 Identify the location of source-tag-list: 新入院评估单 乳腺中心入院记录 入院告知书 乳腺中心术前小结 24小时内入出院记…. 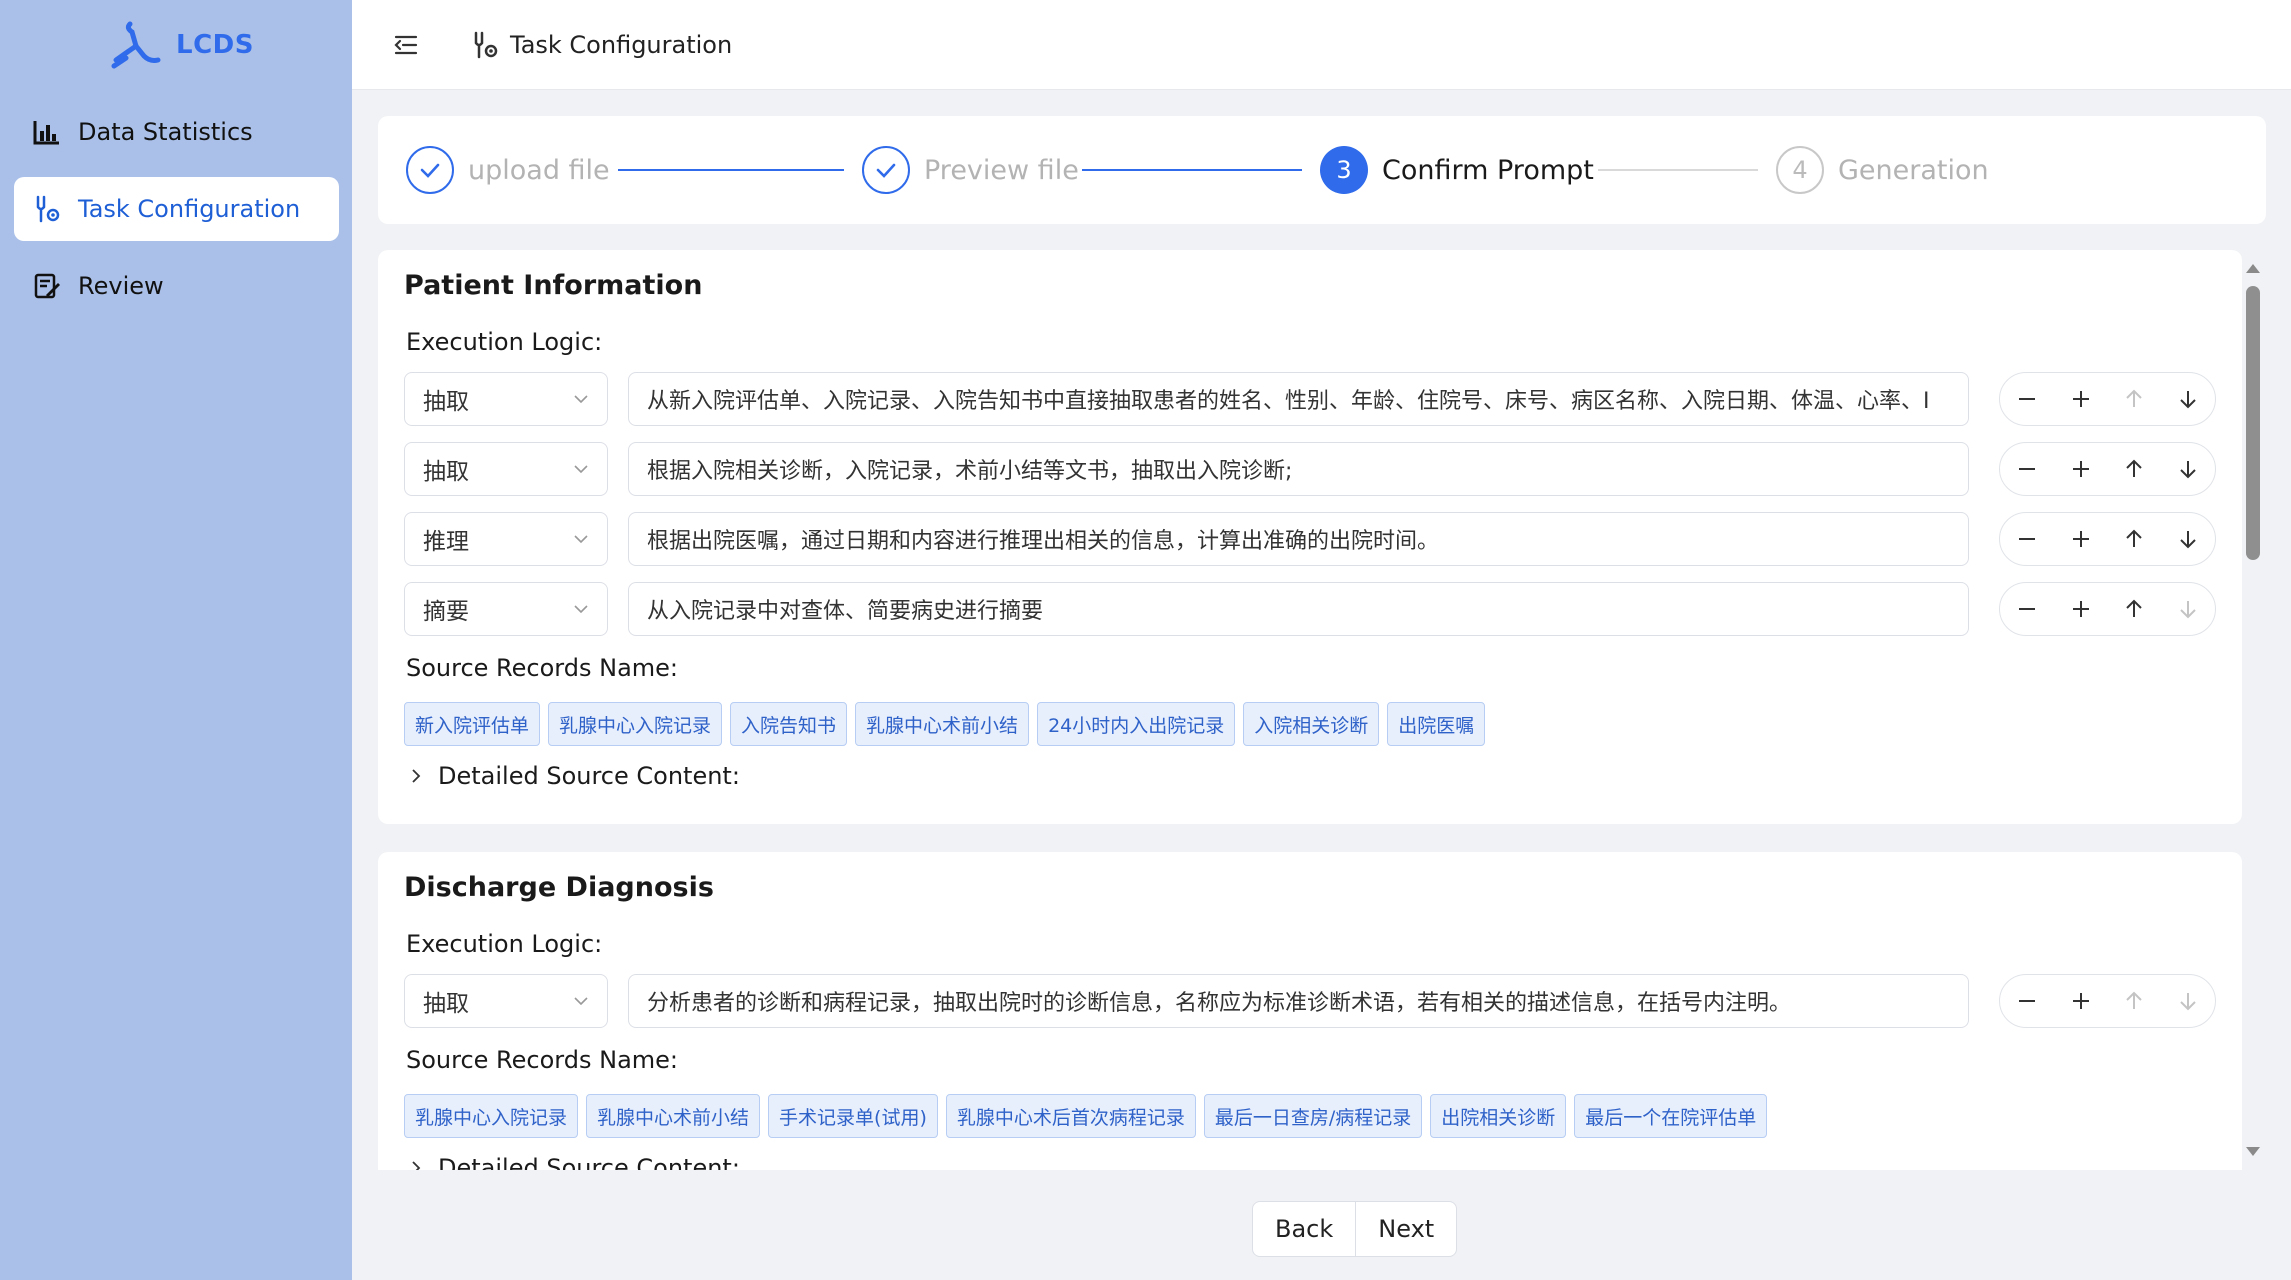
(945, 724).